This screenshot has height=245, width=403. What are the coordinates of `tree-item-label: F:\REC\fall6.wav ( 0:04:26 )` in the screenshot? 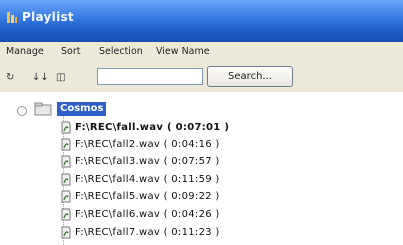 It's located at (147, 214).